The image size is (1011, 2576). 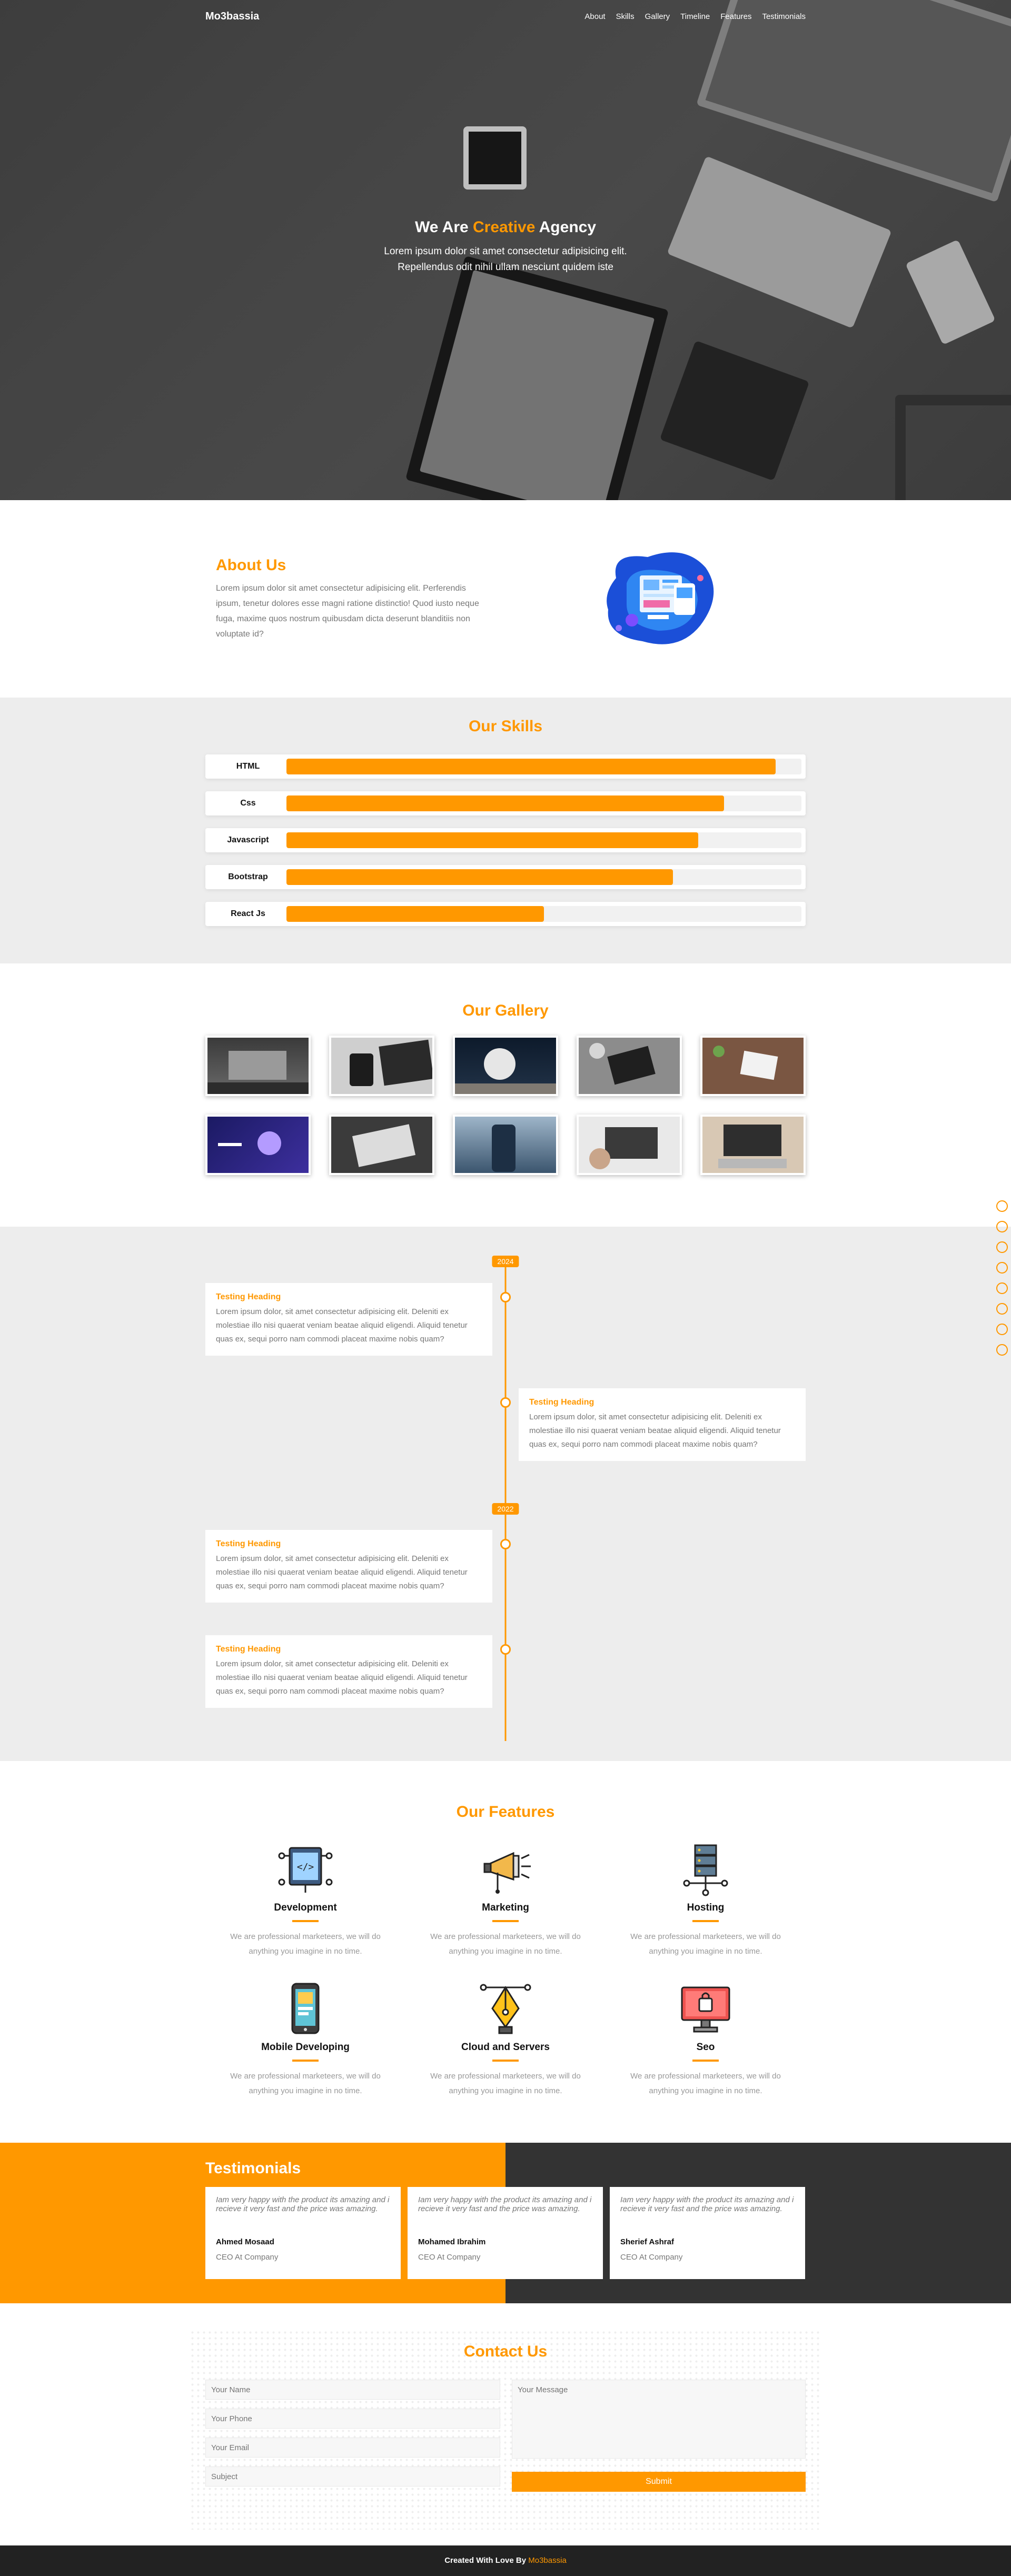 What do you see at coordinates (306, 2009) in the screenshot?
I see `mobile-icon` at bounding box center [306, 2009].